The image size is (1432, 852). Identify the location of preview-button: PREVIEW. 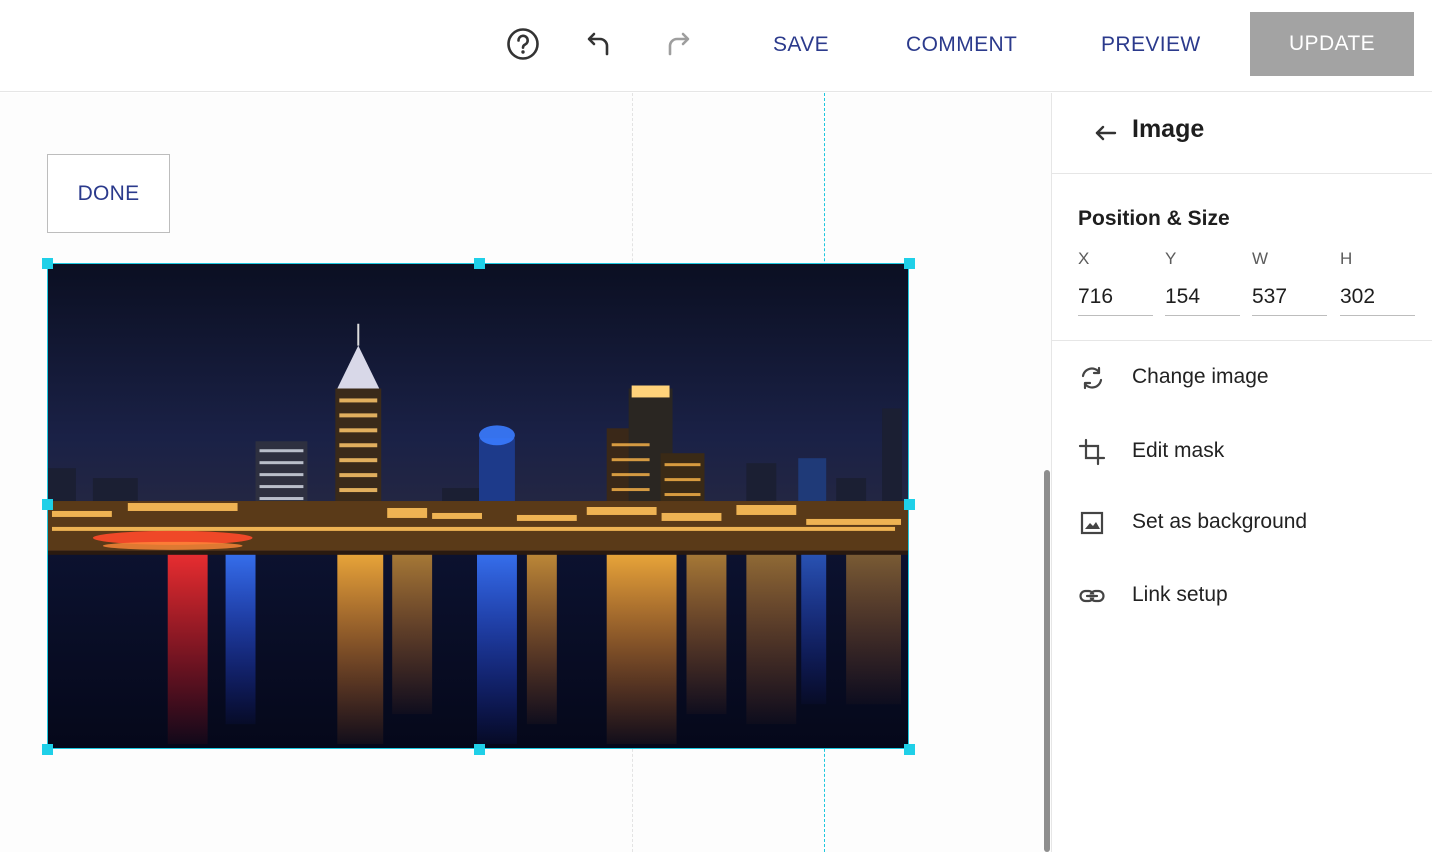
(1151, 45).